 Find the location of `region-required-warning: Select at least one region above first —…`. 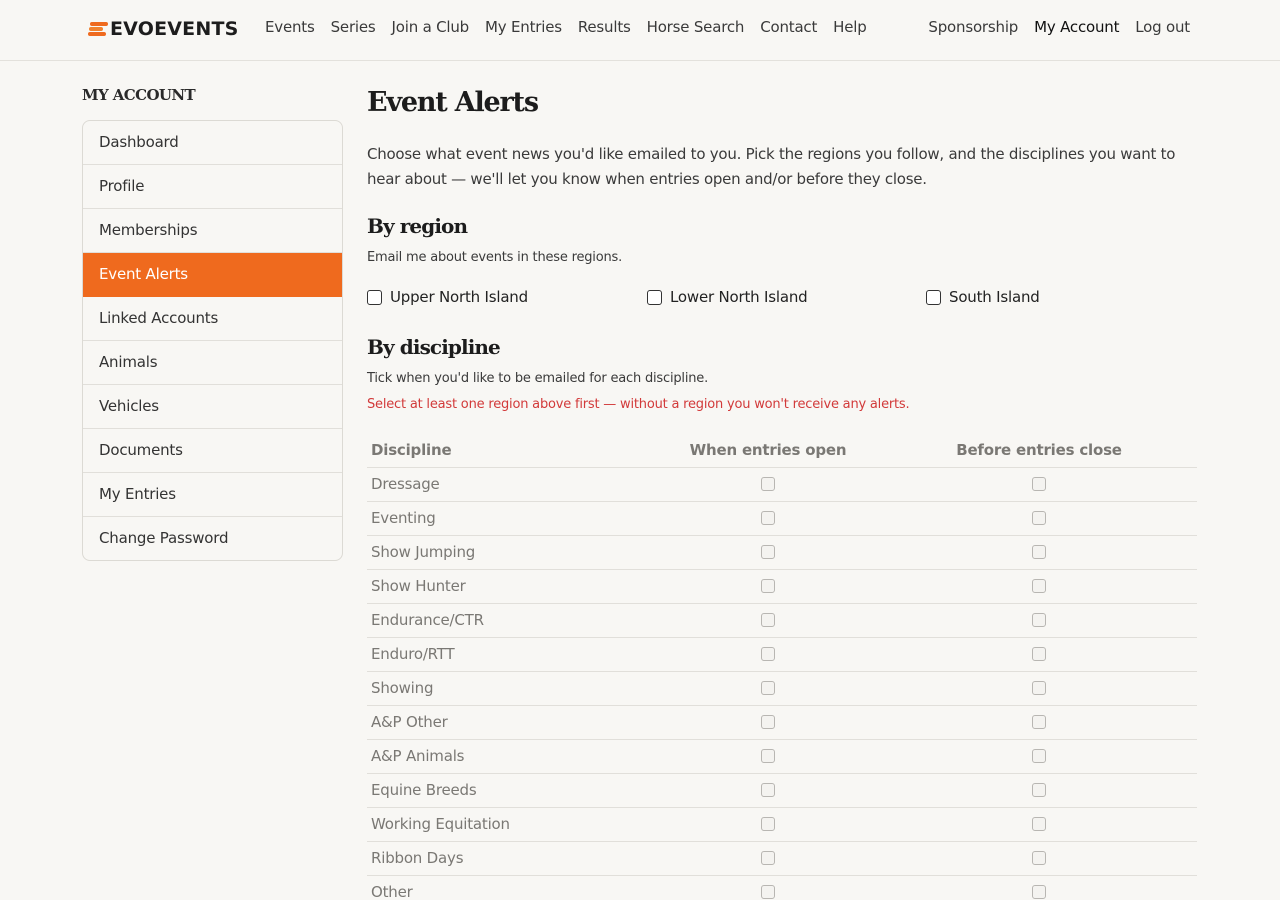

region-required-warning: Select at least one region above first —… is located at coordinates (638, 404).